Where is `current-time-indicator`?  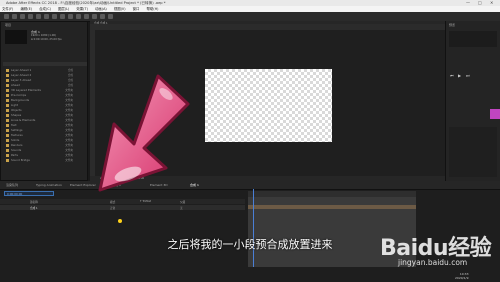
current-time-indicator is located at coordinates (253, 228).